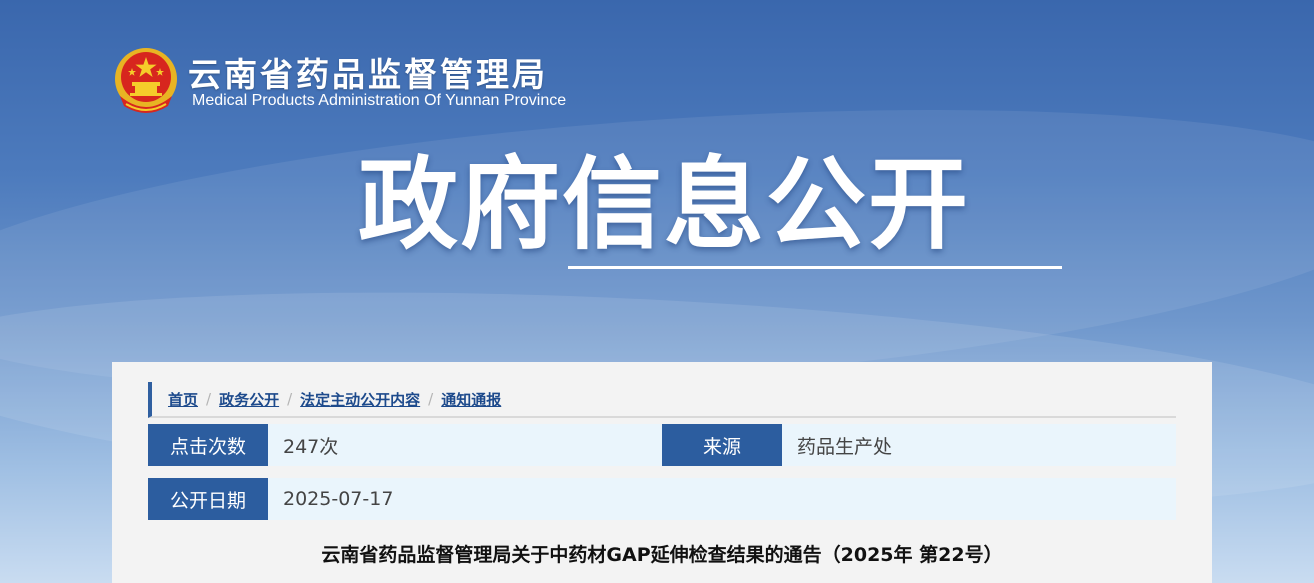  Describe the element at coordinates (845, 446) in the screenshot. I see `source-value: 药品生产处` at that location.